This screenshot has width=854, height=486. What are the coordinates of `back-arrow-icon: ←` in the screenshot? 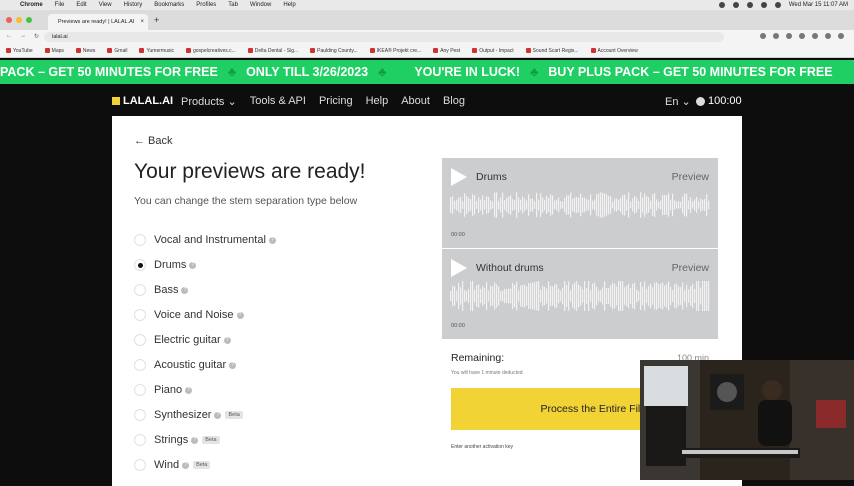 It's located at (9, 36).